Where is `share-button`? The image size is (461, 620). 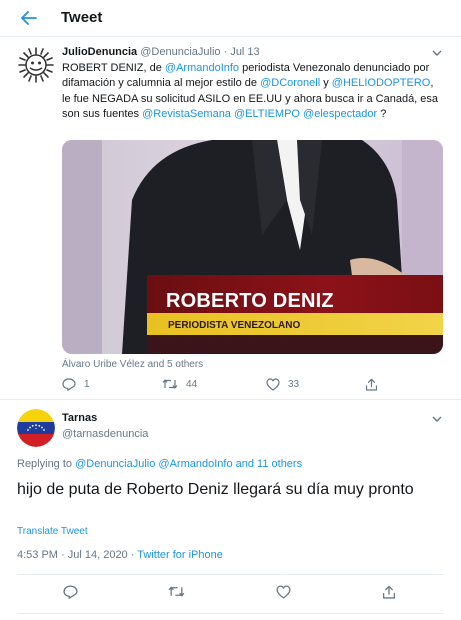 share-button is located at coordinates (371, 384).